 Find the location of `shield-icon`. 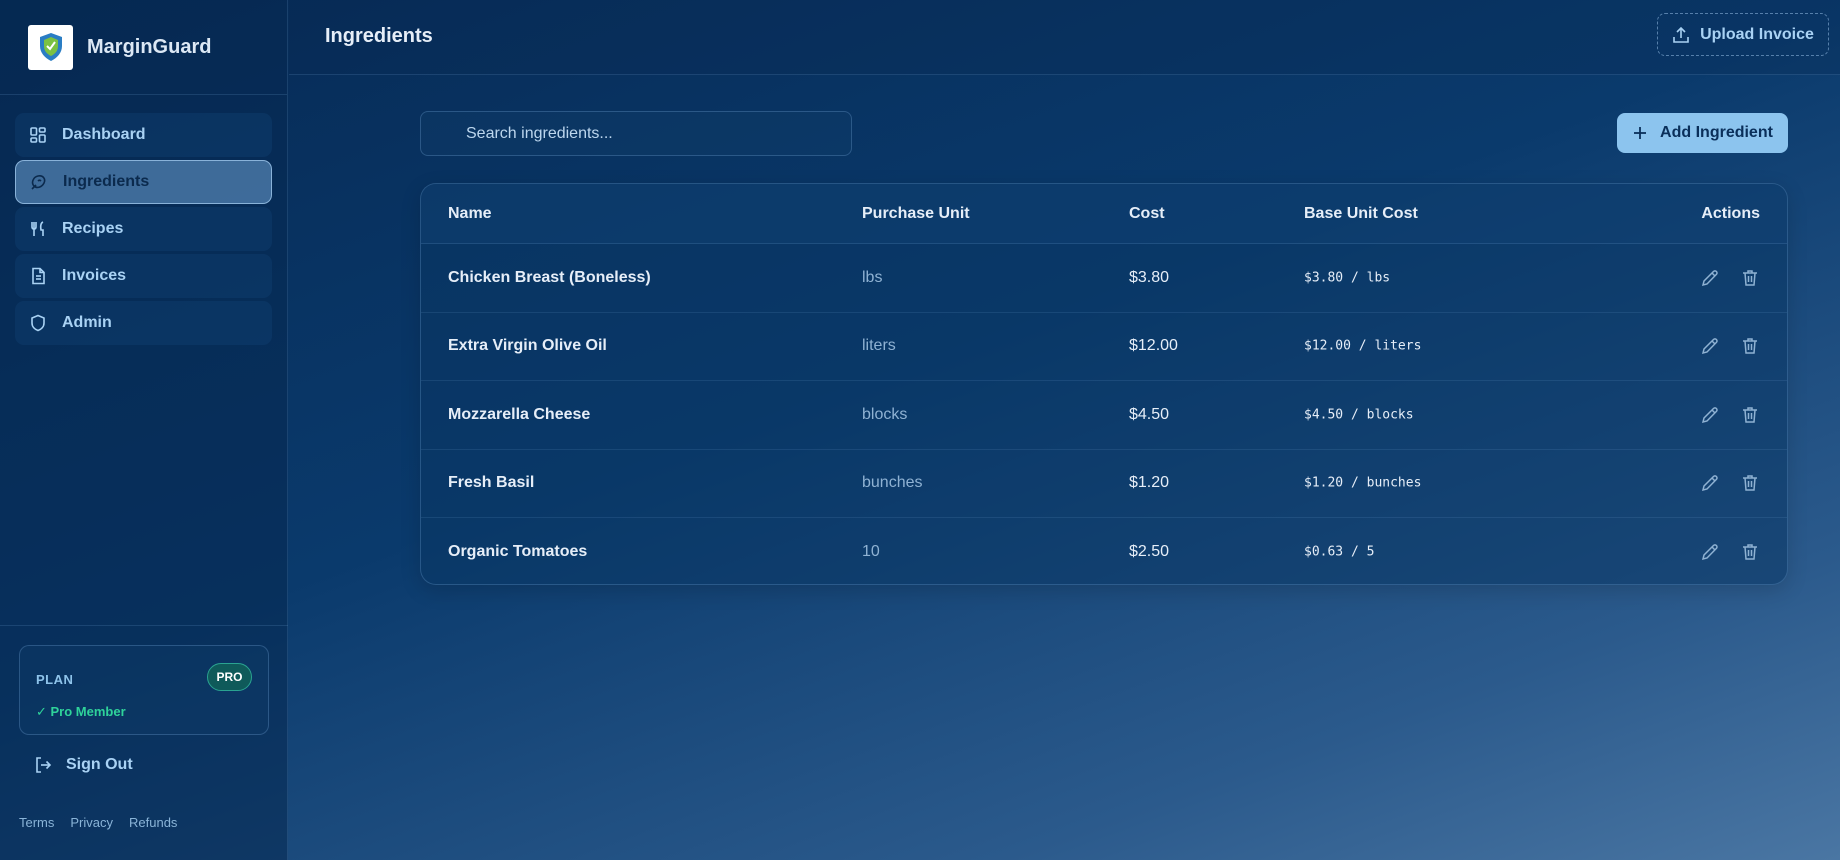

shield-icon is located at coordinates (38, 323).